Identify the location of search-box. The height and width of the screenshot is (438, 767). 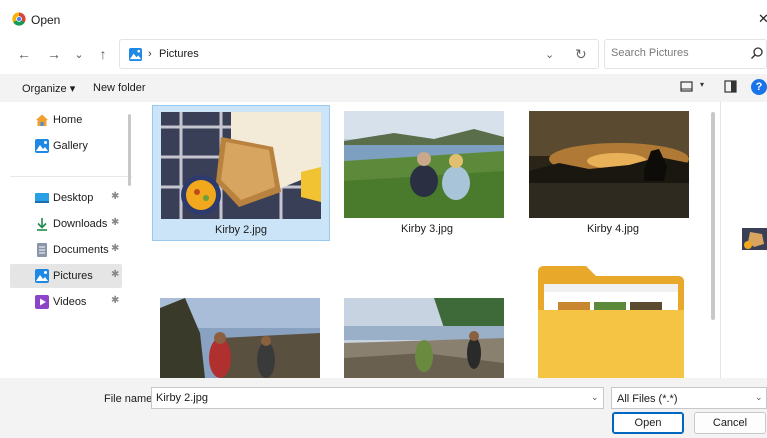
(685, 54).